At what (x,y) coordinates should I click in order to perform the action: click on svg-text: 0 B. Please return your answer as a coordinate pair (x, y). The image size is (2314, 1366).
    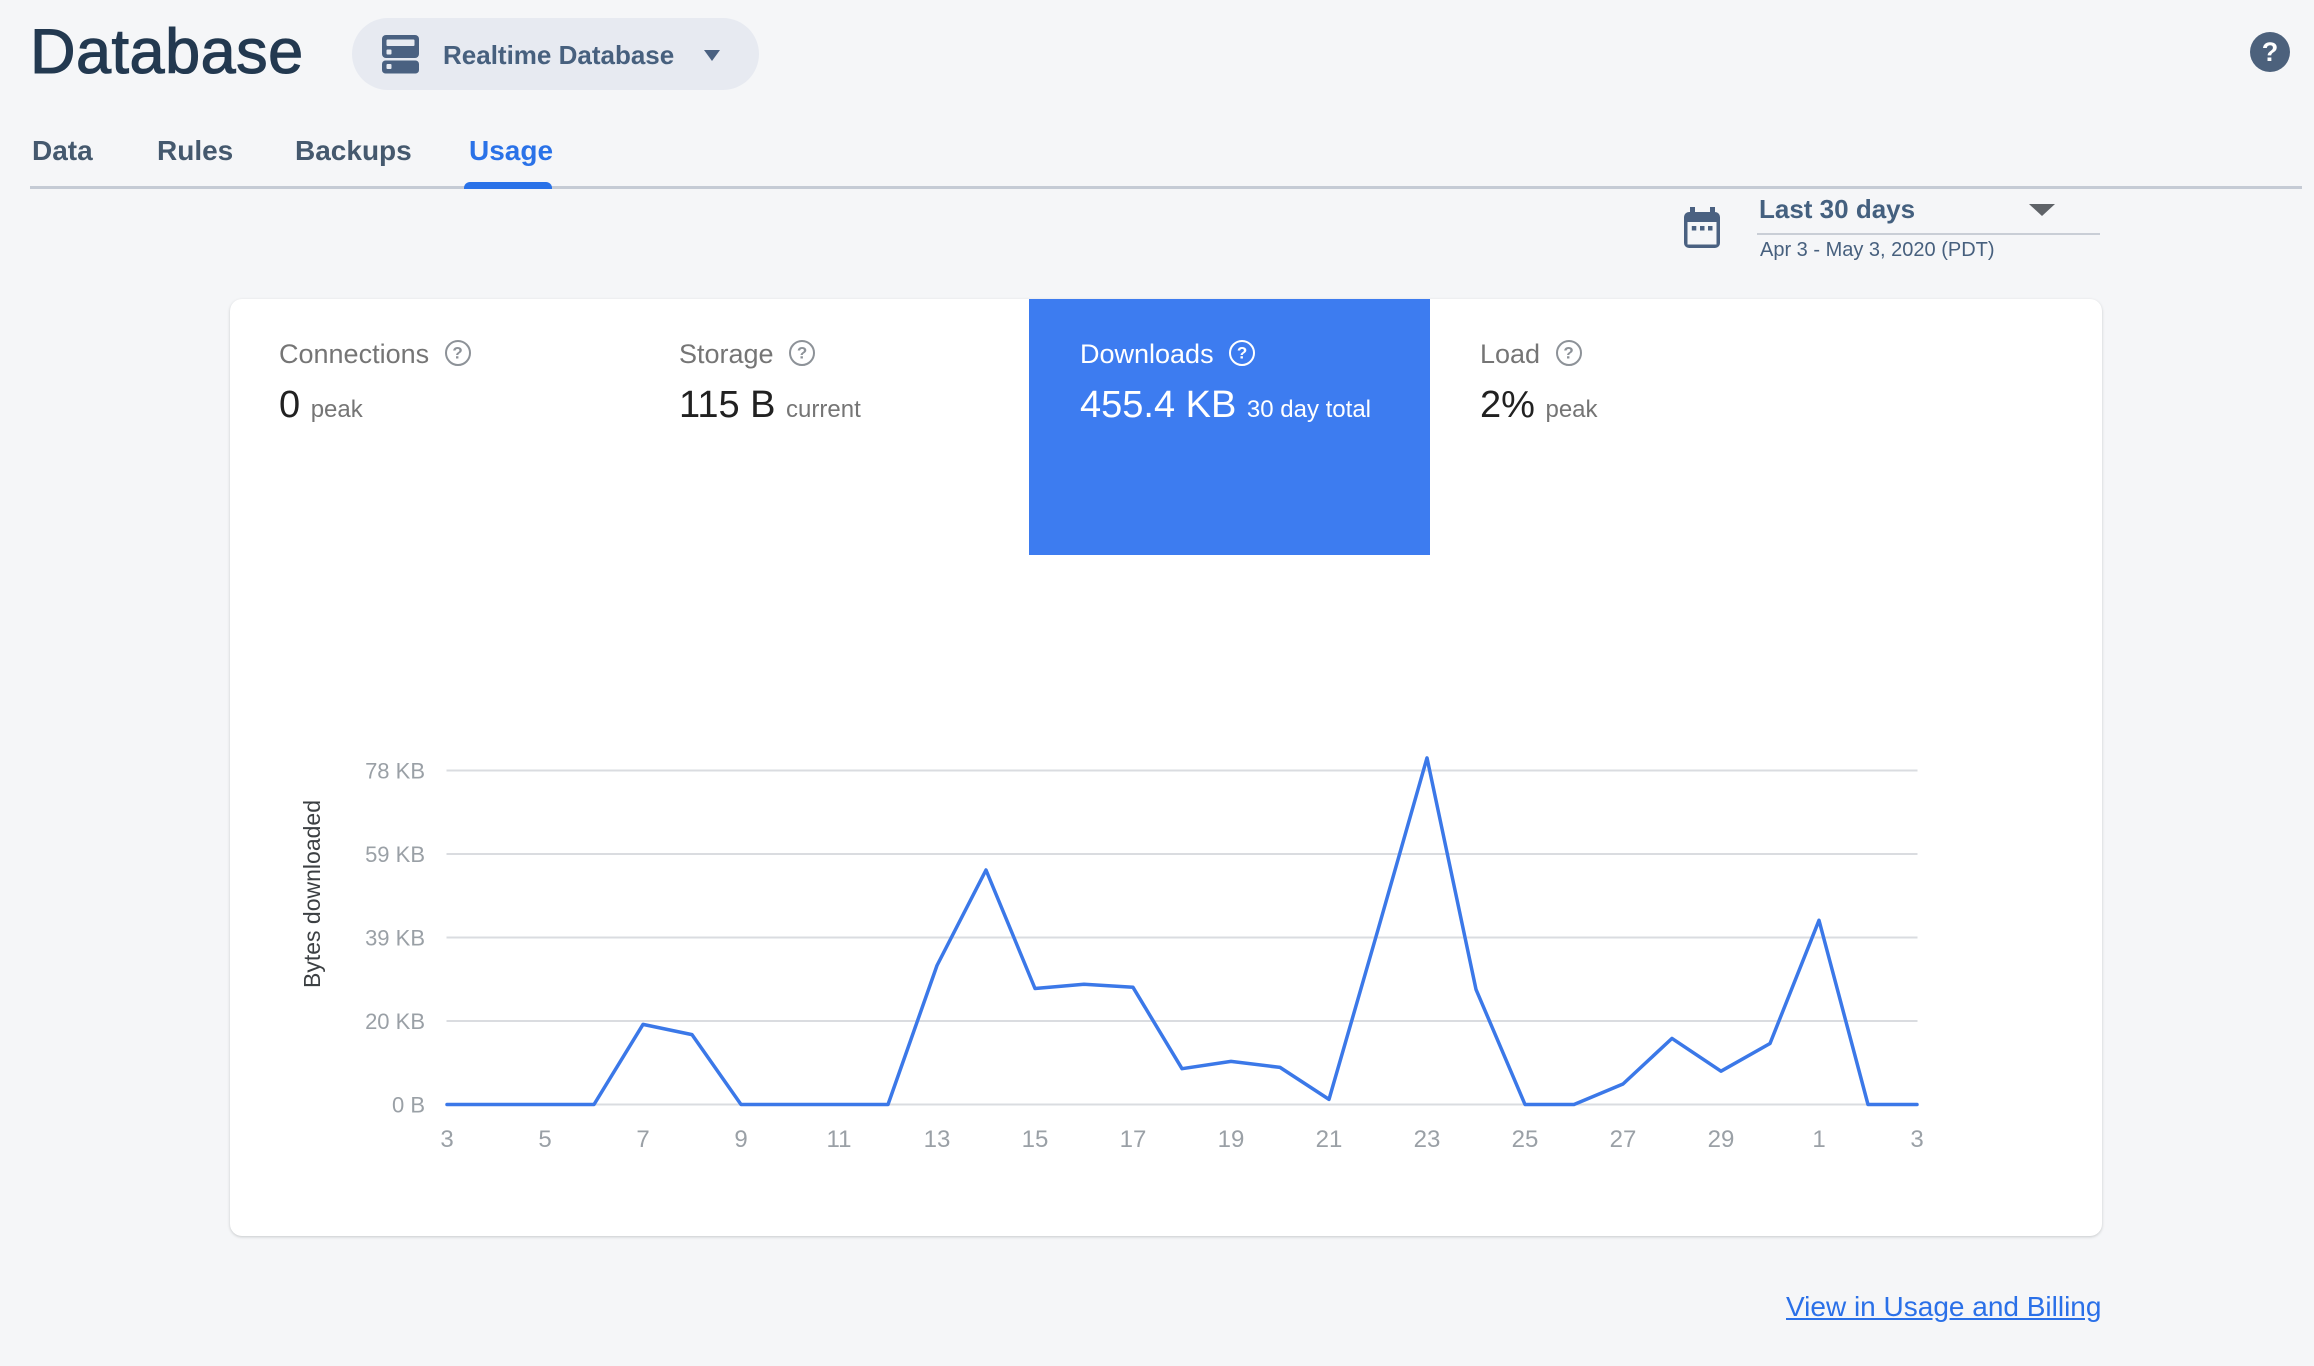
    Looking at the image, I should click on (408, 1105).